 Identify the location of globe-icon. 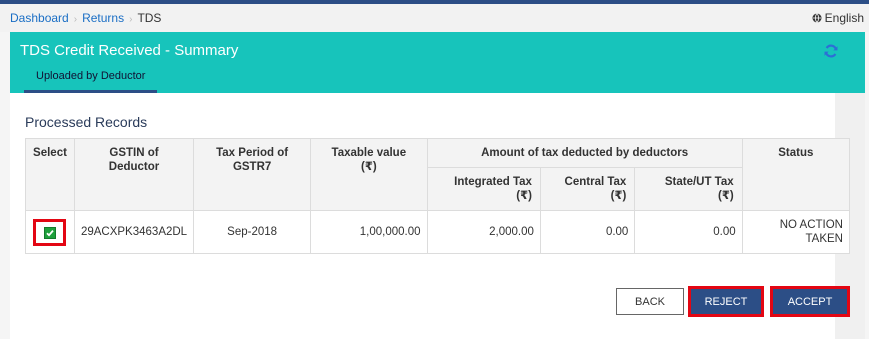
(817, 18).